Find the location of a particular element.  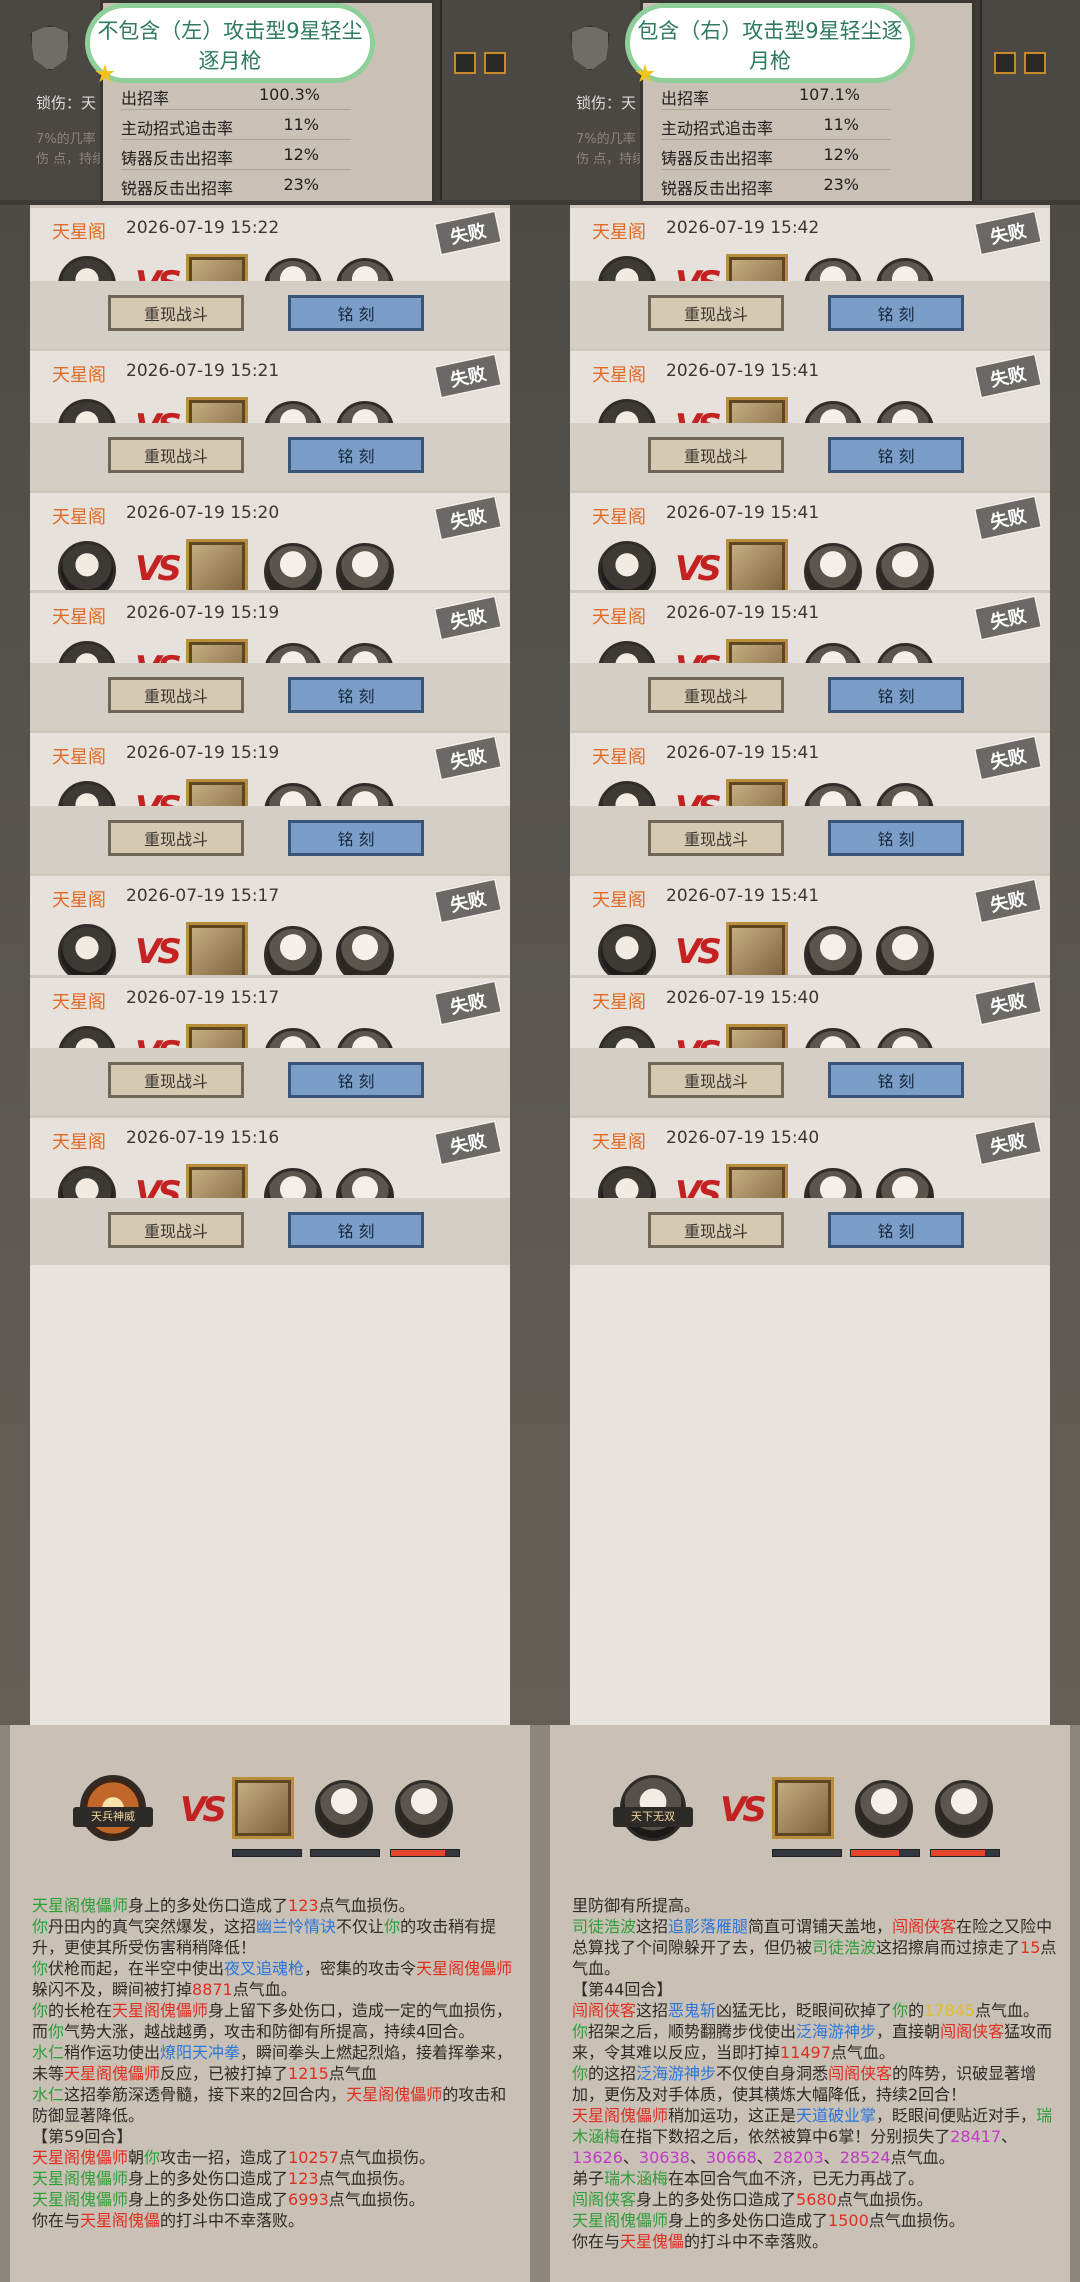

log-segment: 你 is located at coordinates (40, 1968).